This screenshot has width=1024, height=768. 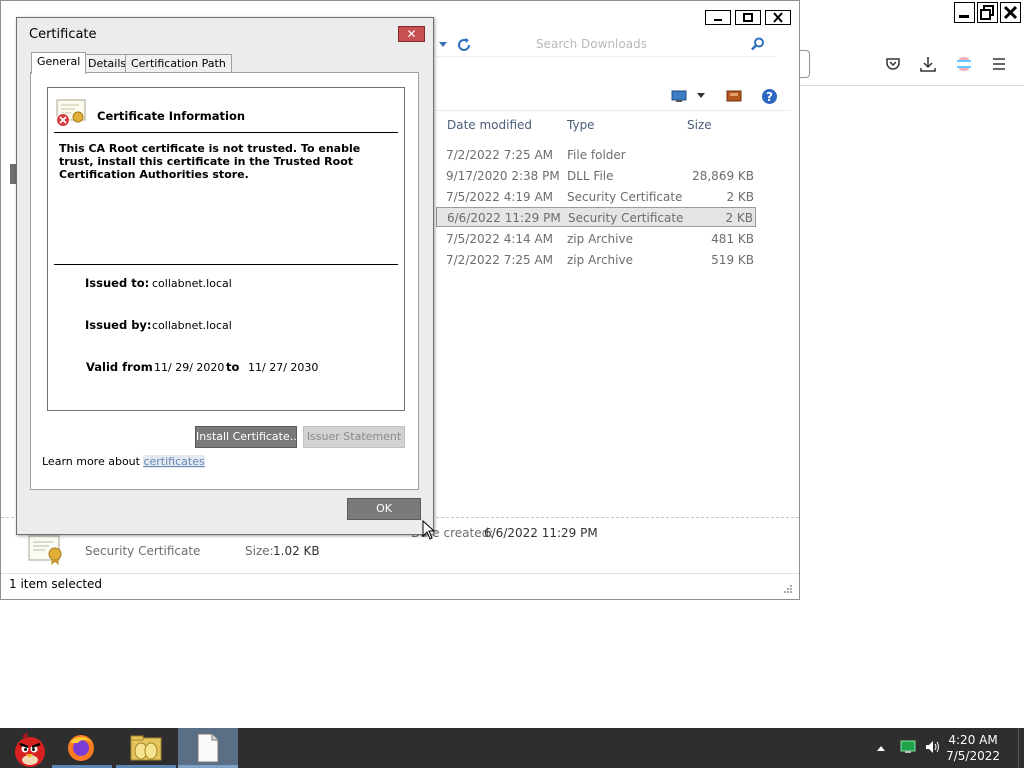 I want to click on taskbar-file-explorer, so click(x=146, y=748).